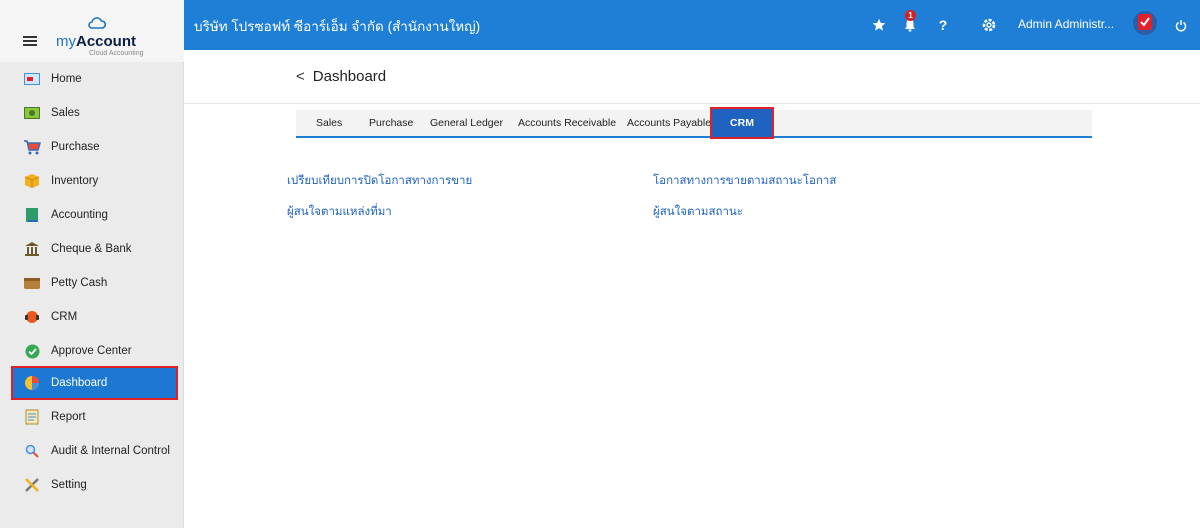 This screenshot has width=1200, height=528. Describe the element at coordinates (567, 123) in the screenshot. I see `tab-accounts-receivable: Accounts Receivable` at that location.